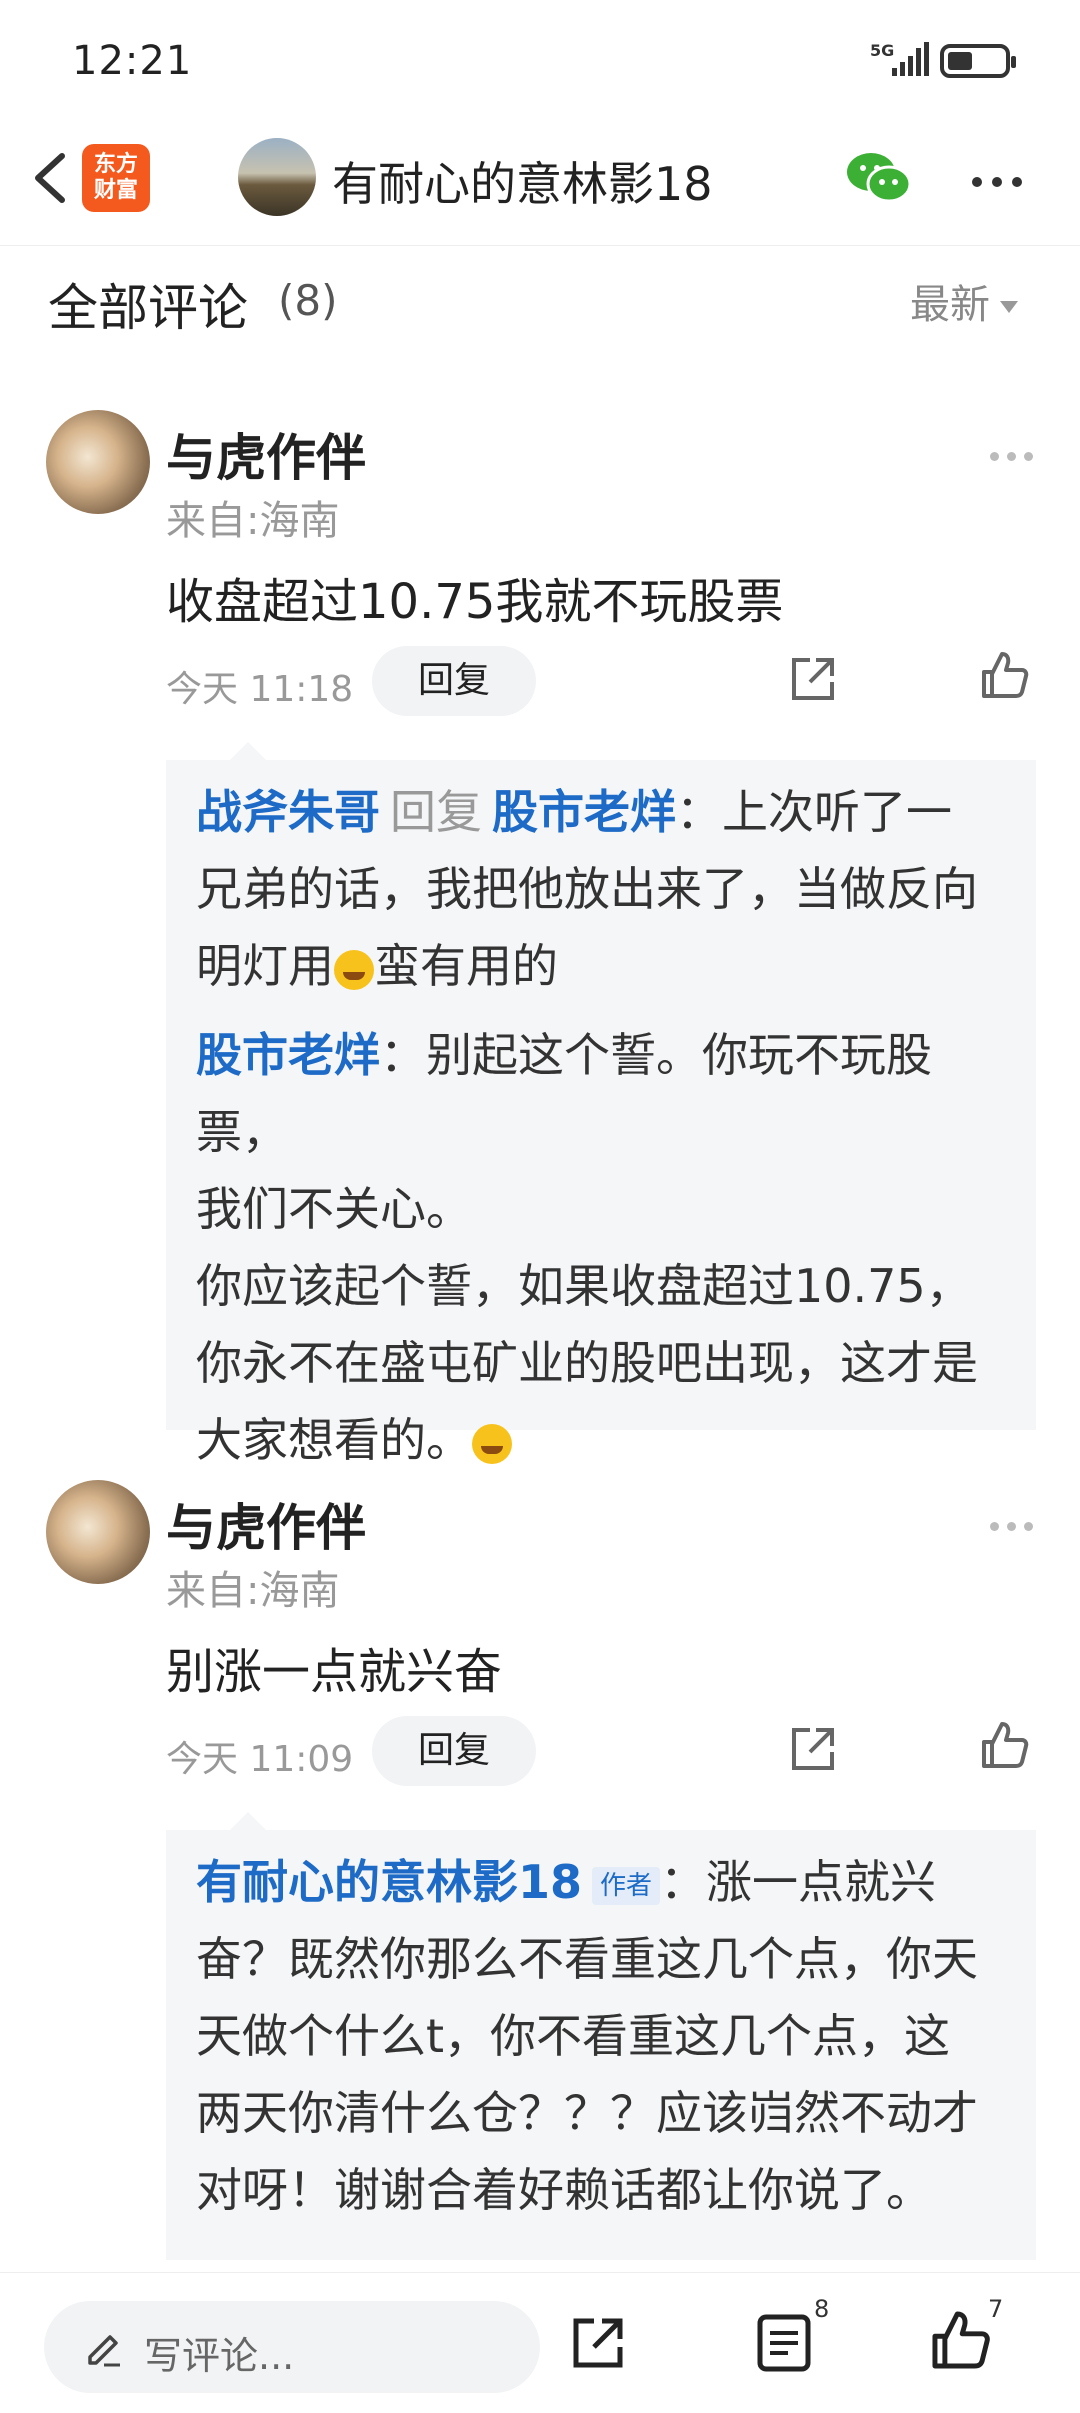  Describe the element at coordinates (996, 2309) in the screenshot. I see `like-count-badge: 7` at that location.